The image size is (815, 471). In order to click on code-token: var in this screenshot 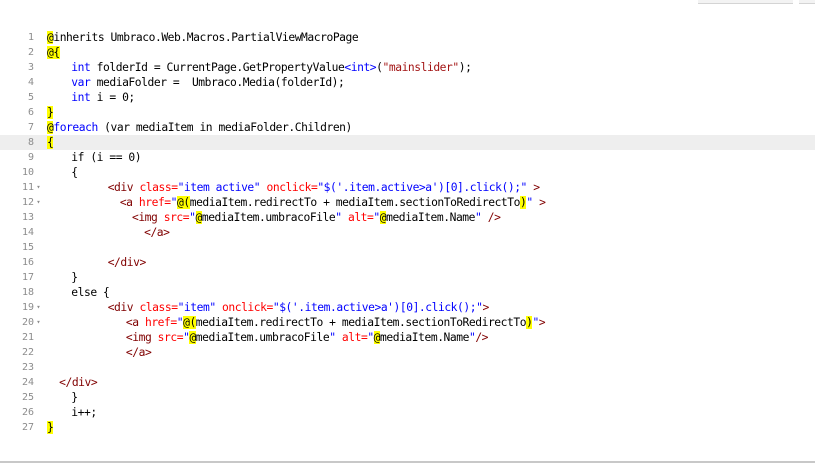, I will do `click(81, 82)`.